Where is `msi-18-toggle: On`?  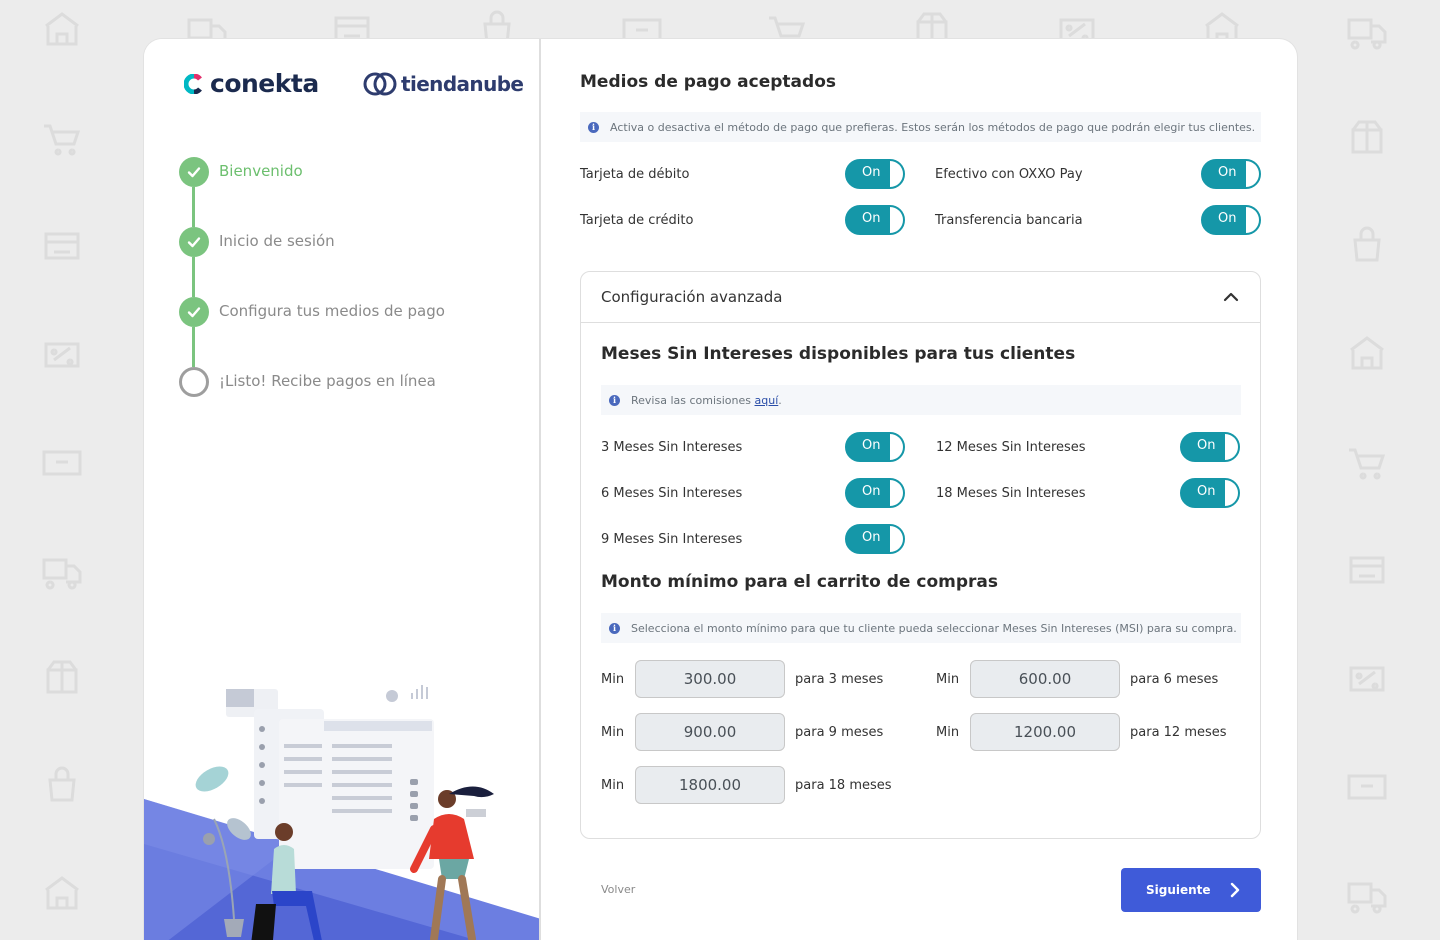 msi-18-toggle: On is located at coordinates (1210, 493).